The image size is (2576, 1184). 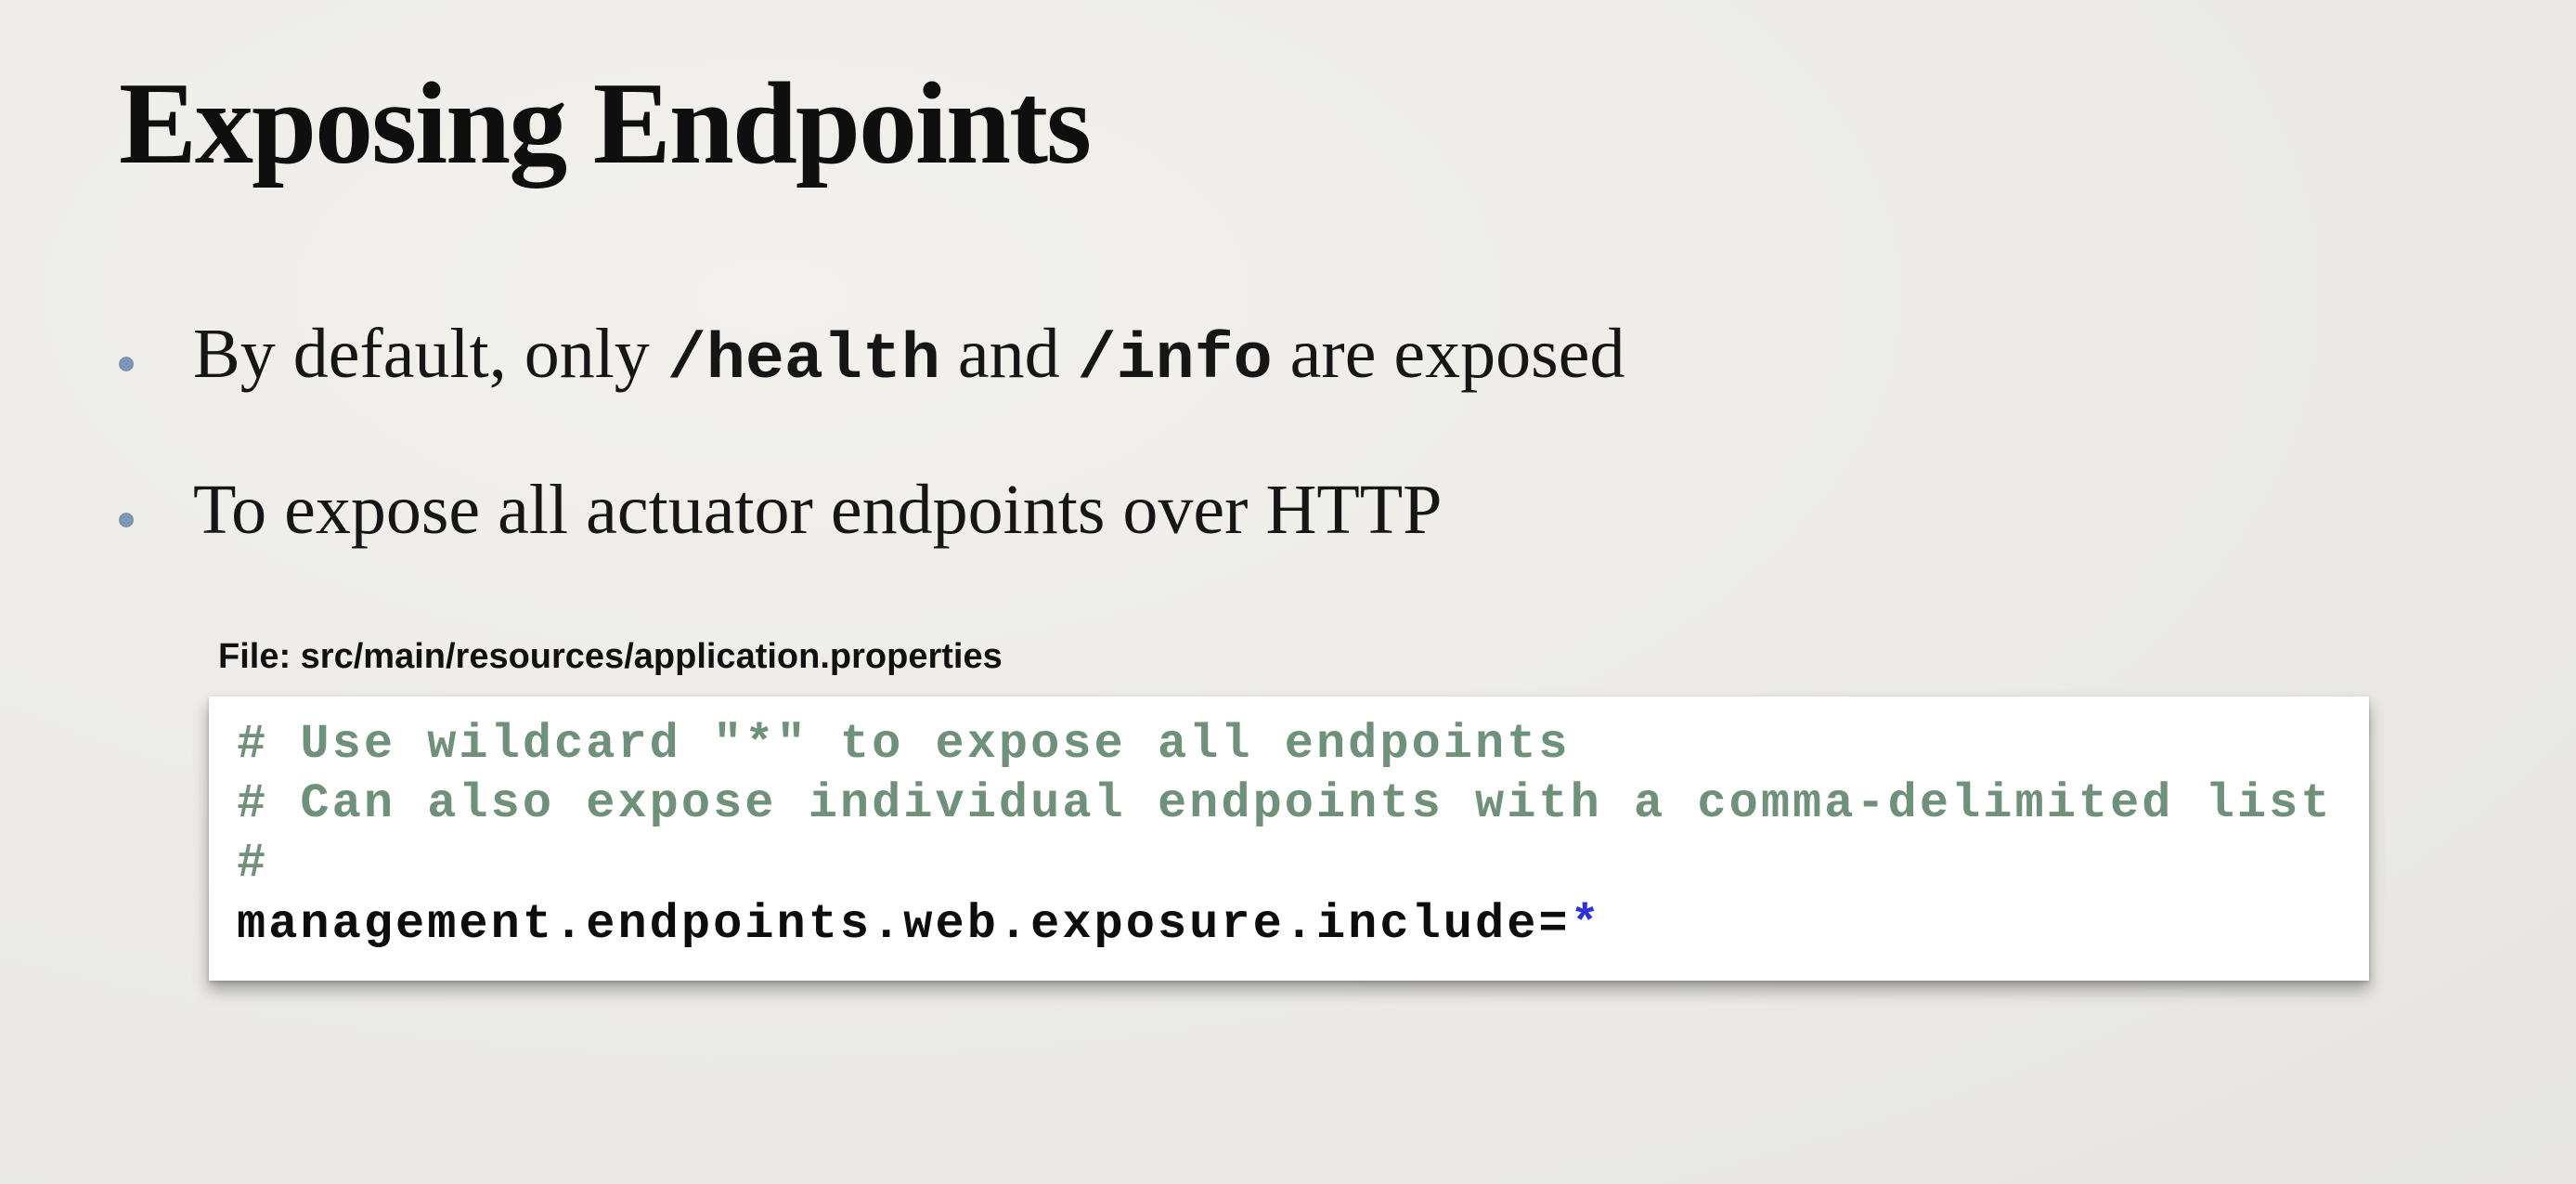 I want to click on code-comment-line: #, so click(x=253, y=863).